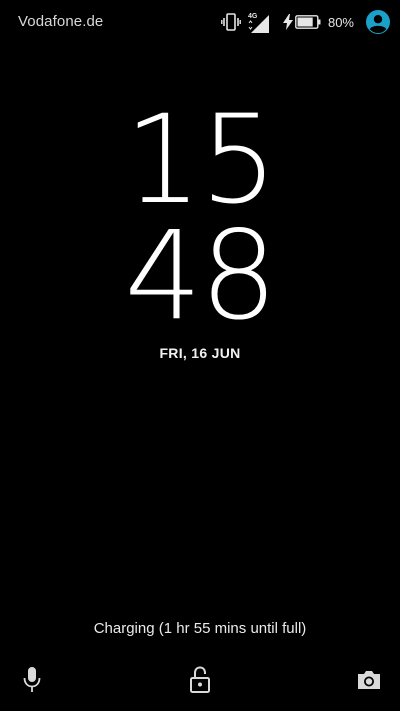  What do you see at coordinates (287, 22) in the screenshot?
I see `charging-bolt-icon` at bounding box center [287, 22].